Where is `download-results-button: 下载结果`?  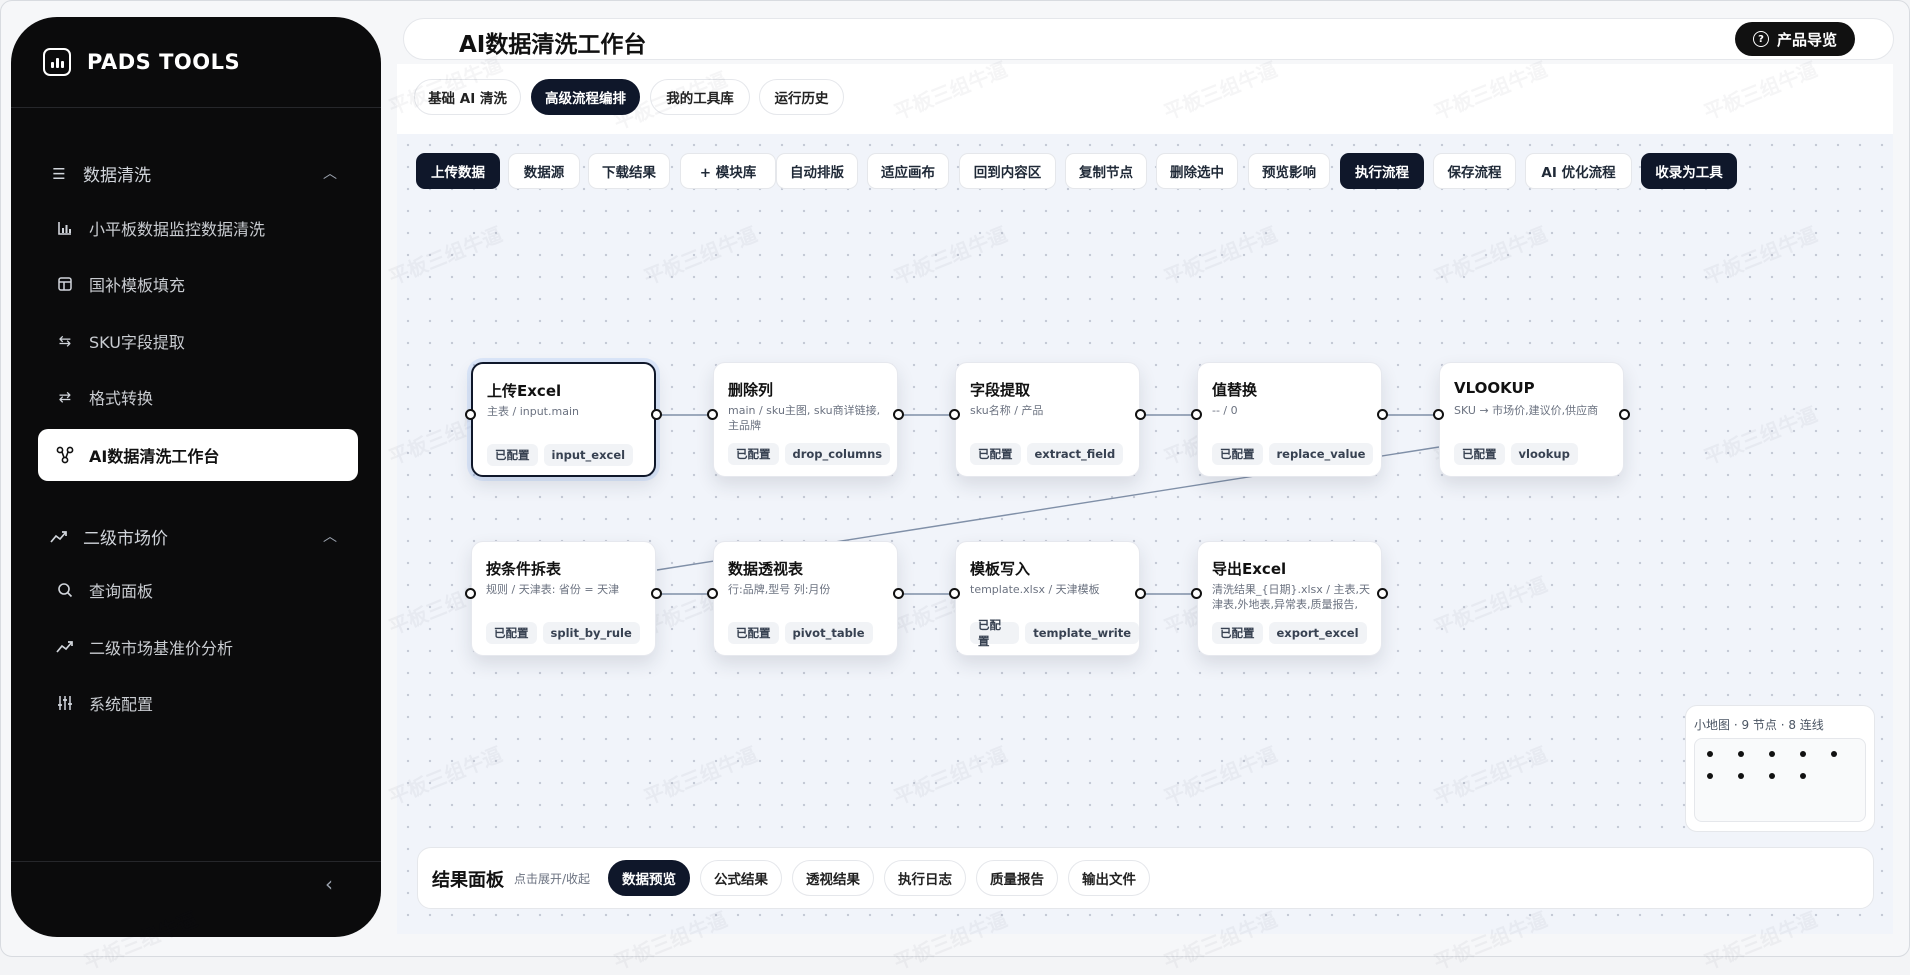
download-results-button: 下载结果 is located at coordinates (629, 171).